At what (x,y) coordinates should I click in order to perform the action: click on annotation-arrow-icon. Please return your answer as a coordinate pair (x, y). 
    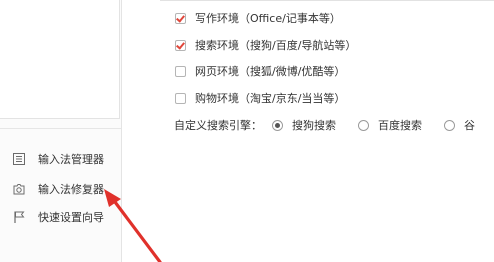
    Looking at the image, I should click on (133, 225).